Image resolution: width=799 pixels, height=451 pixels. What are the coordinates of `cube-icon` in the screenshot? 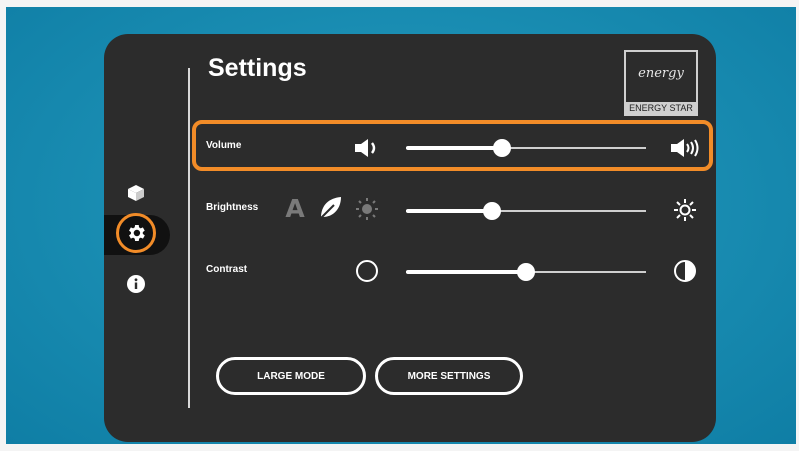 It's located at (136, 193).